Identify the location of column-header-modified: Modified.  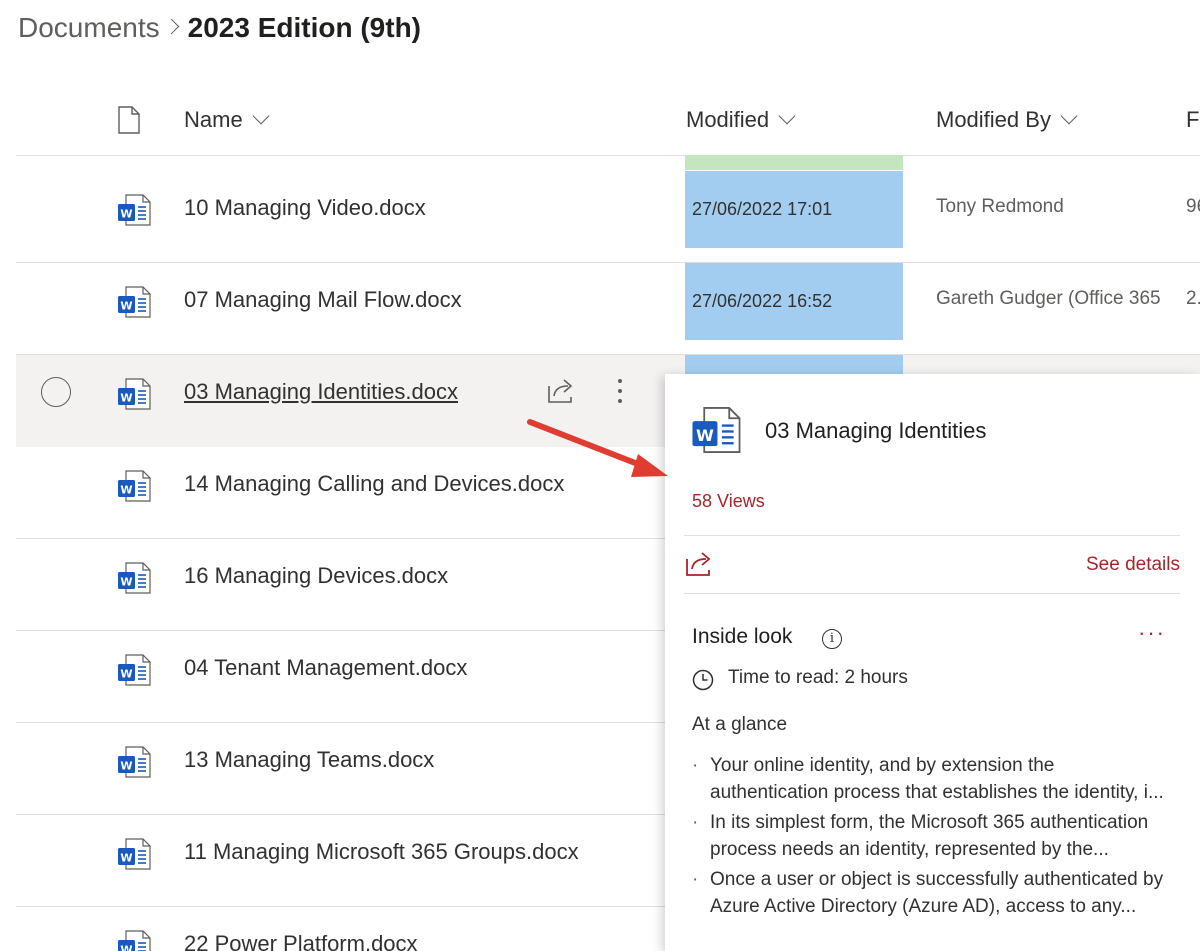
(741, 120).